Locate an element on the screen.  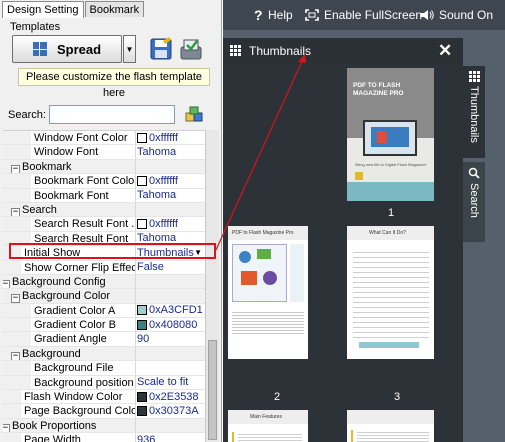
property-row: Gradient Color B 0x408080 is located at coordinates (104, 325).